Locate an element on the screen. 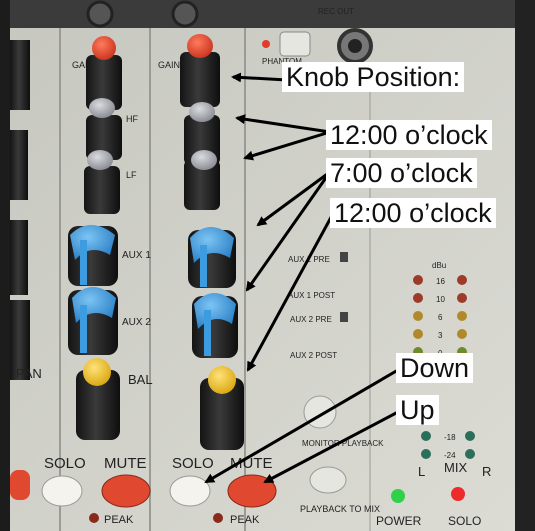  mute-text-a: MUTE is located at coordinates (125, 463).